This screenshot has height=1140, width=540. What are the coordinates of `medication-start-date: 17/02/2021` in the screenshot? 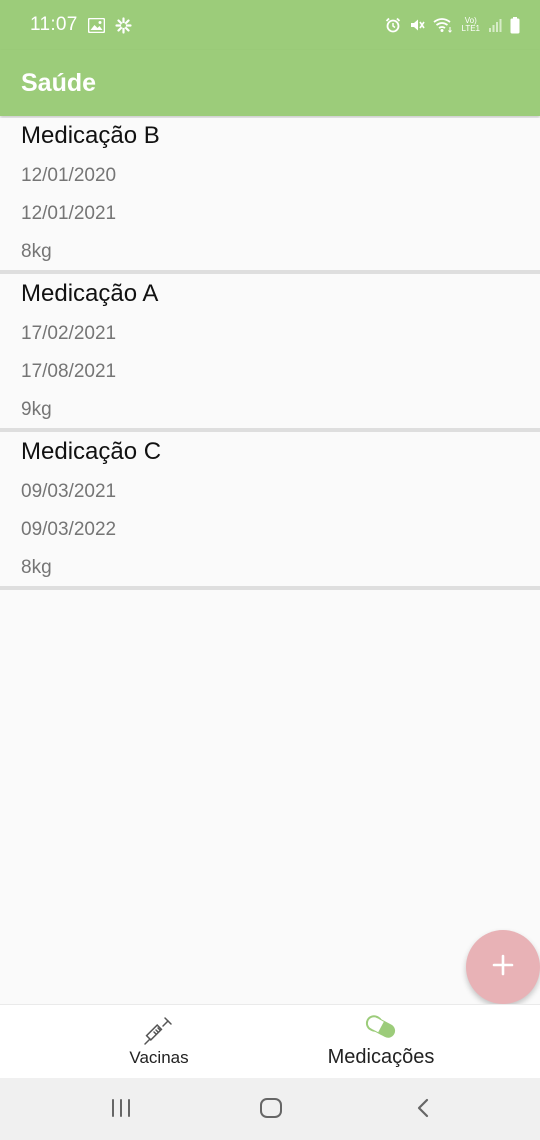 It's located at (69, 333).